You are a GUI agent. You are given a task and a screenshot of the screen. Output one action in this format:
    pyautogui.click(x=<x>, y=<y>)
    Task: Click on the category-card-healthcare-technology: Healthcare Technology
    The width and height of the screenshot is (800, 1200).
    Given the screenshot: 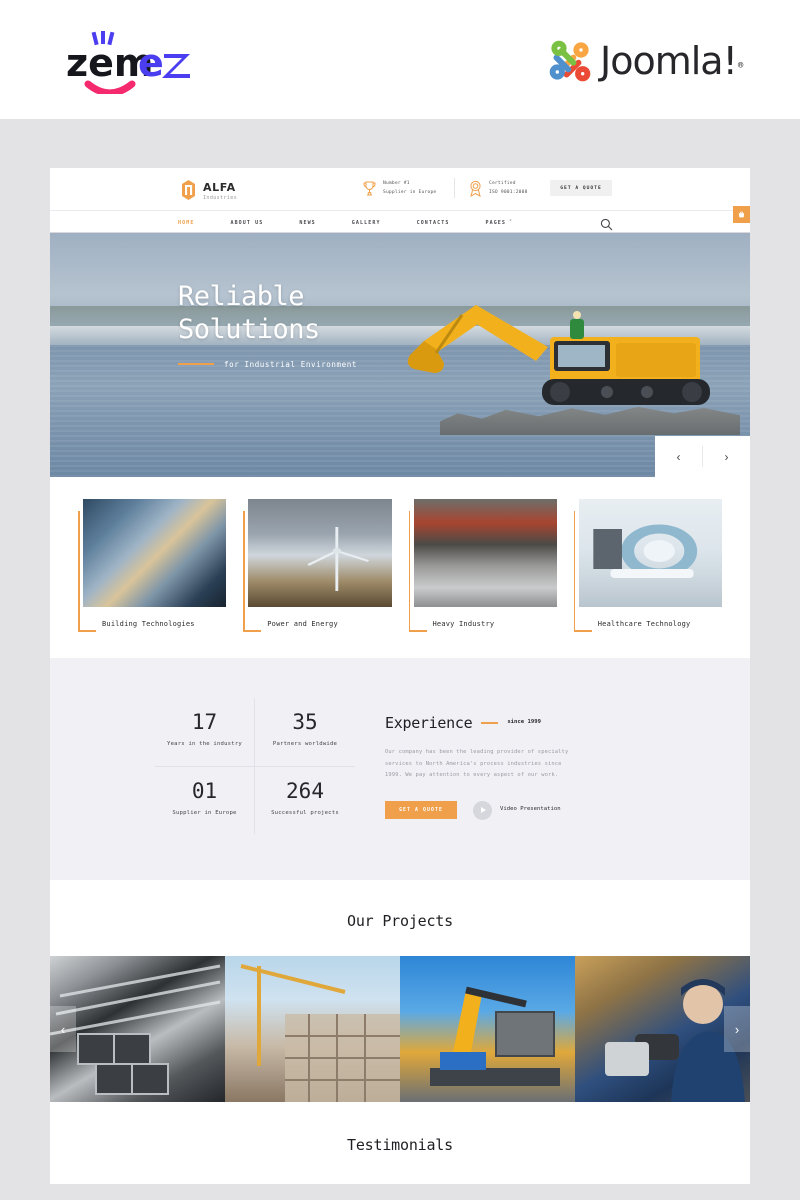 What is the action you would take?
    pyautogui.click(x=647, y=565)
    